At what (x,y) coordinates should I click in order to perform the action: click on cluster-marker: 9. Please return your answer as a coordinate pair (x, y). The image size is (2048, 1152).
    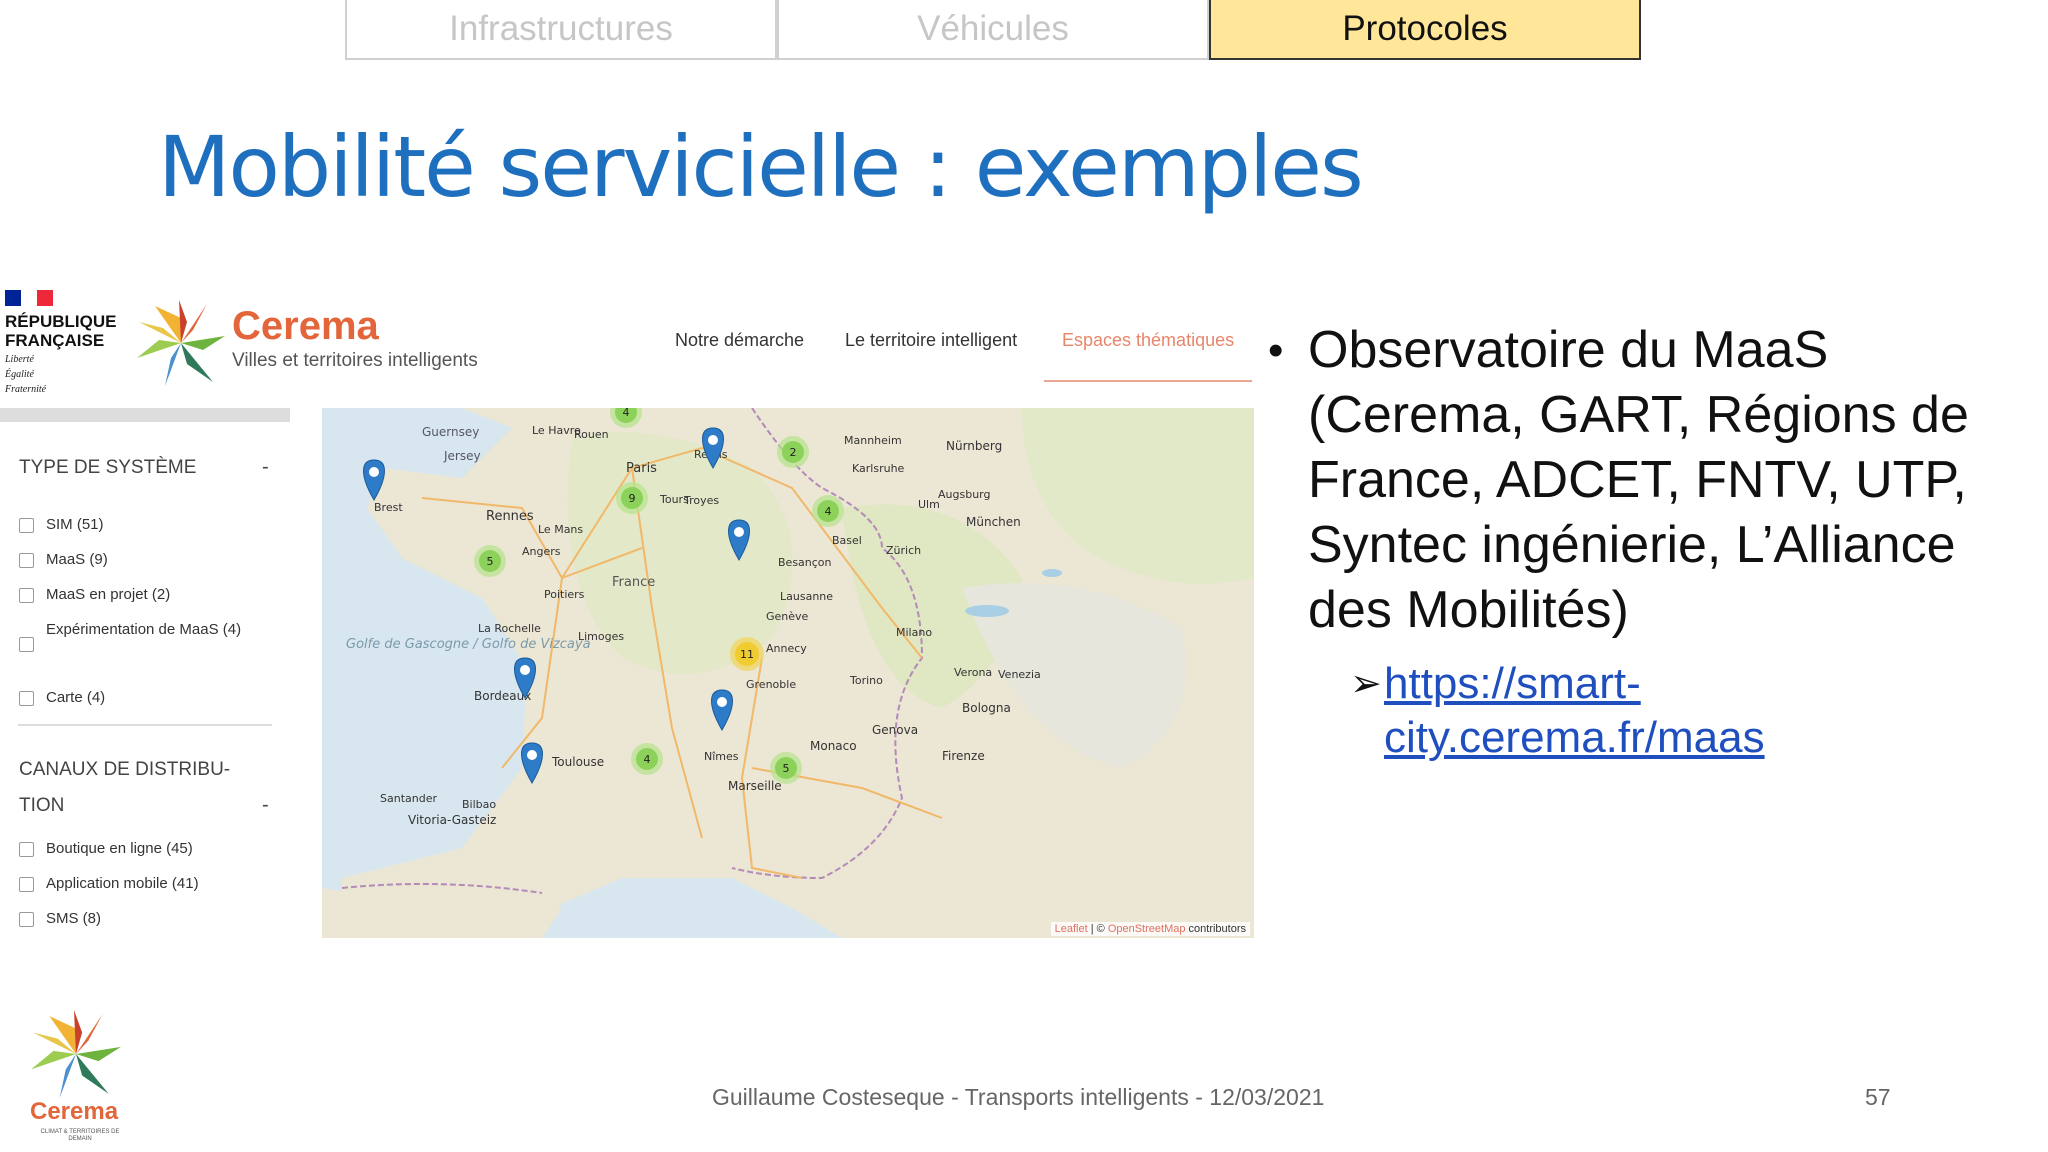
    Looking at the image, I should click on (632, 498).